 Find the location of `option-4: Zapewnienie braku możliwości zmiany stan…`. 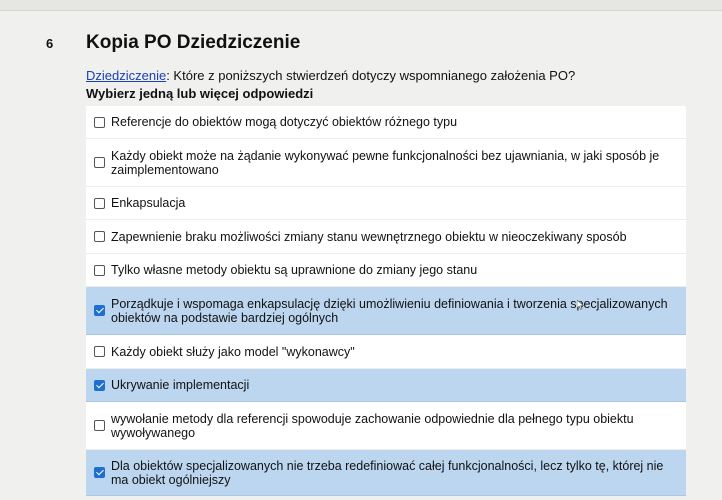

option-4: Zapewnienie braku możliwości zmiany stan… is located at coordinates (386, 237).